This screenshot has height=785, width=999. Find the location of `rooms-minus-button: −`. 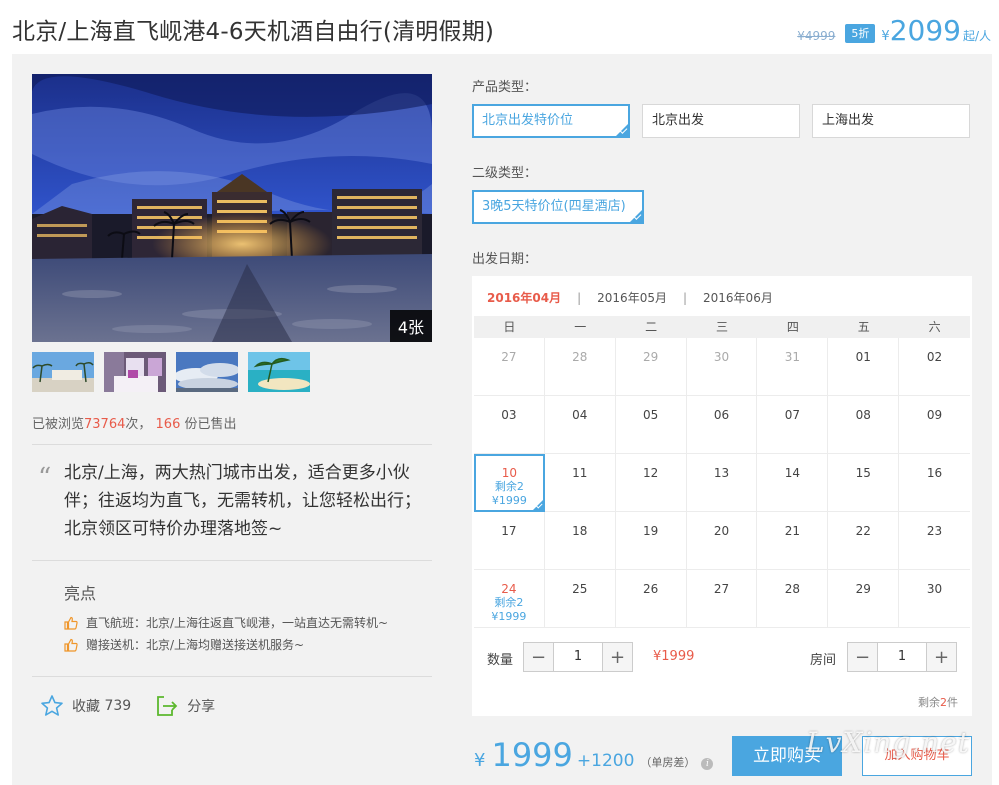

rooms-minus-button: − is located at coordinates (863, 657).